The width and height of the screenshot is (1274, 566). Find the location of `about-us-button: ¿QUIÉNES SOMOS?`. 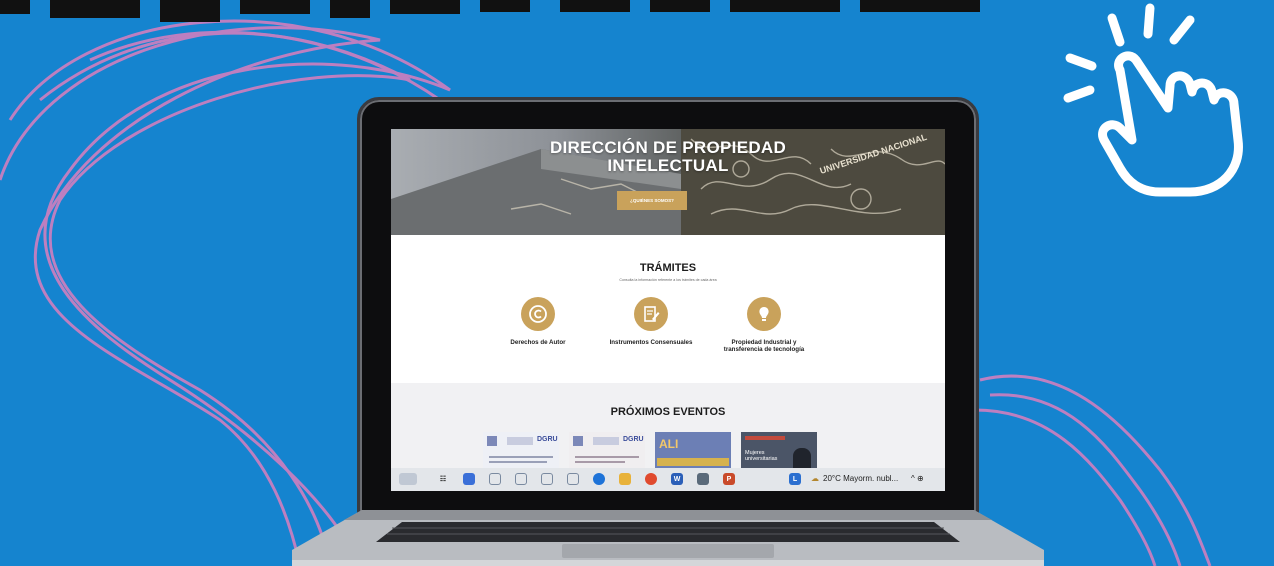

about-us-button: ¿QUIÉNES SOMOS? is located at coordinates (652, 200).